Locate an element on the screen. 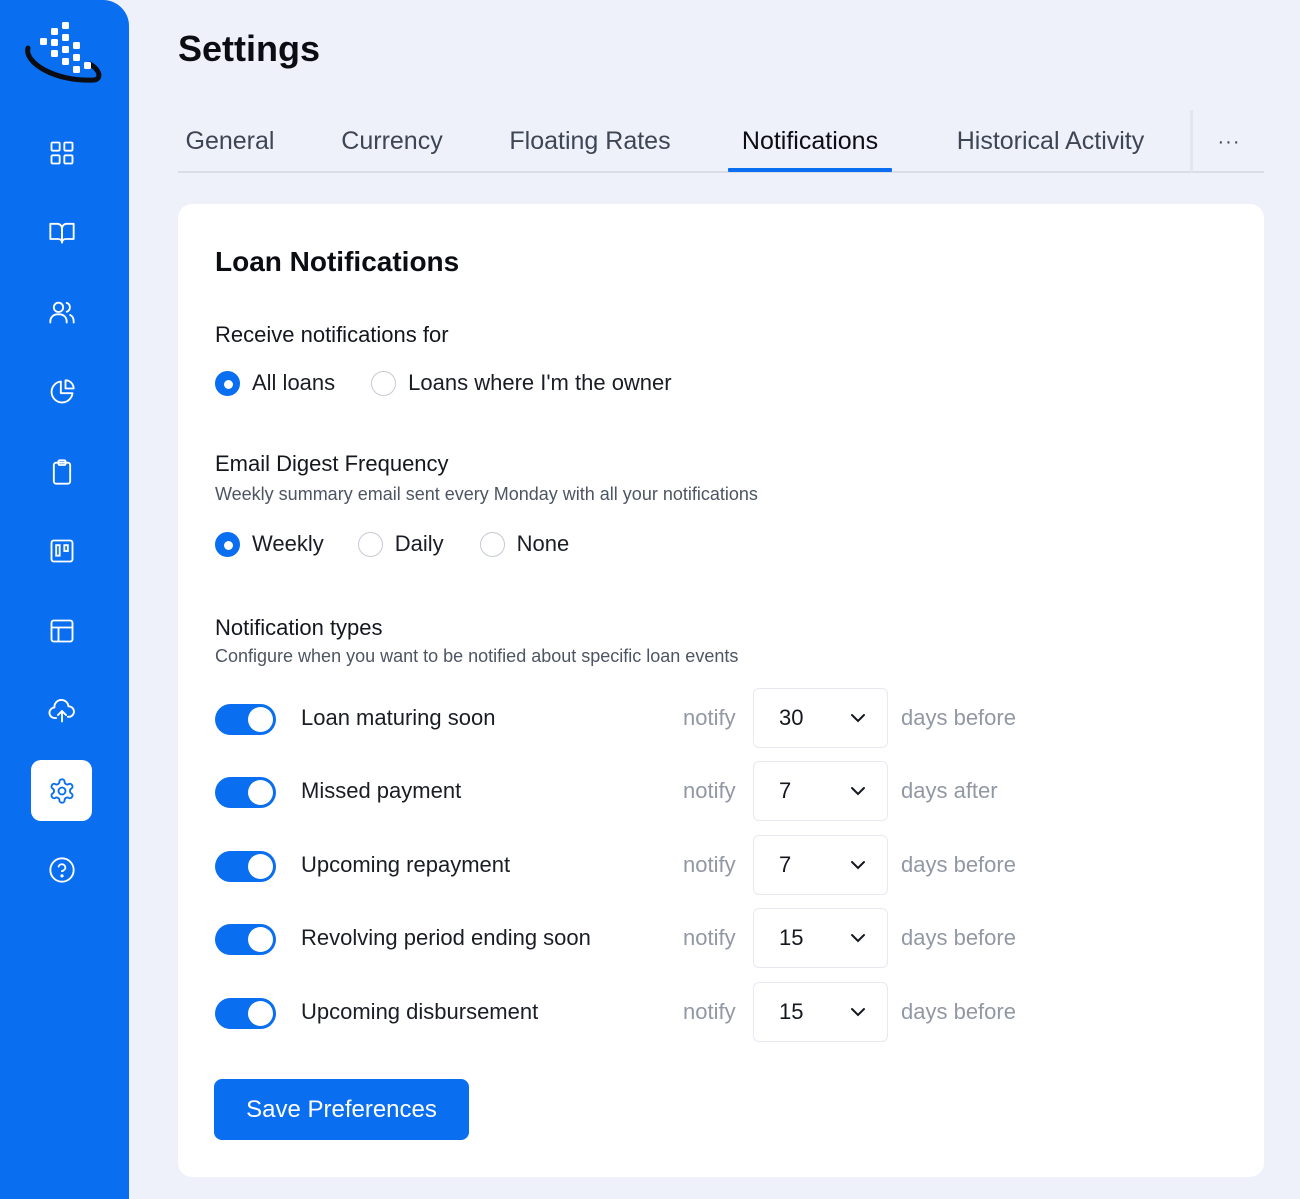  active-tab-indicator is located at coordinates (810, 170).